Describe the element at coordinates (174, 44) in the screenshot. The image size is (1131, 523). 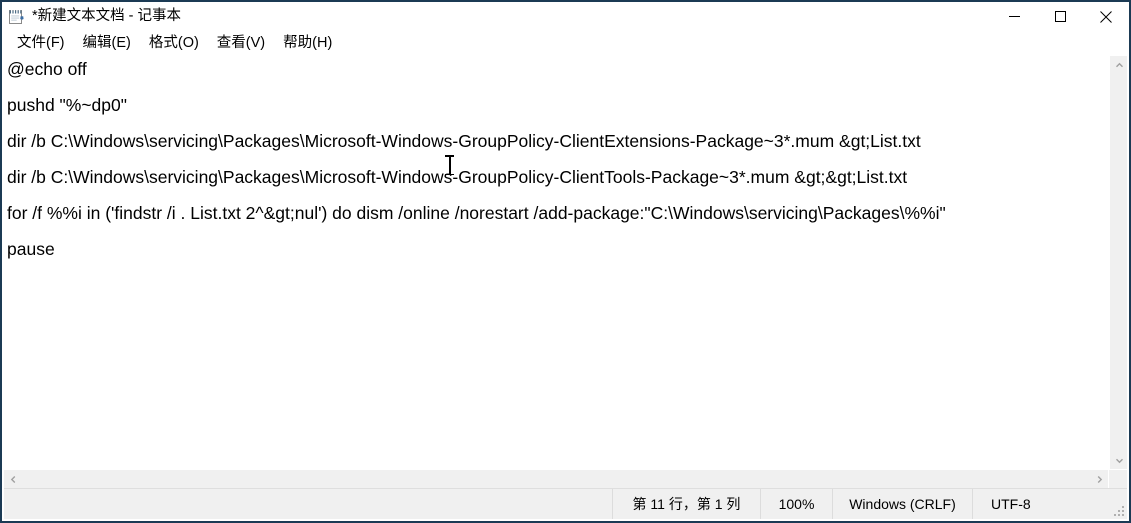
I see `menu-item-format: 格式(O)` at that location.